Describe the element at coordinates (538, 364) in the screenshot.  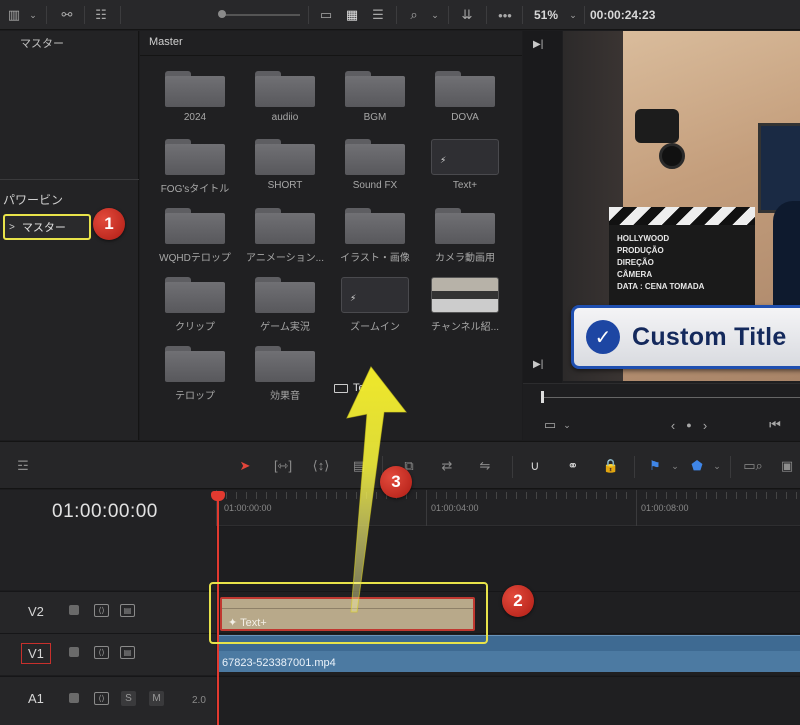
I see `jump-to-end-icon: ▶|` at that location.